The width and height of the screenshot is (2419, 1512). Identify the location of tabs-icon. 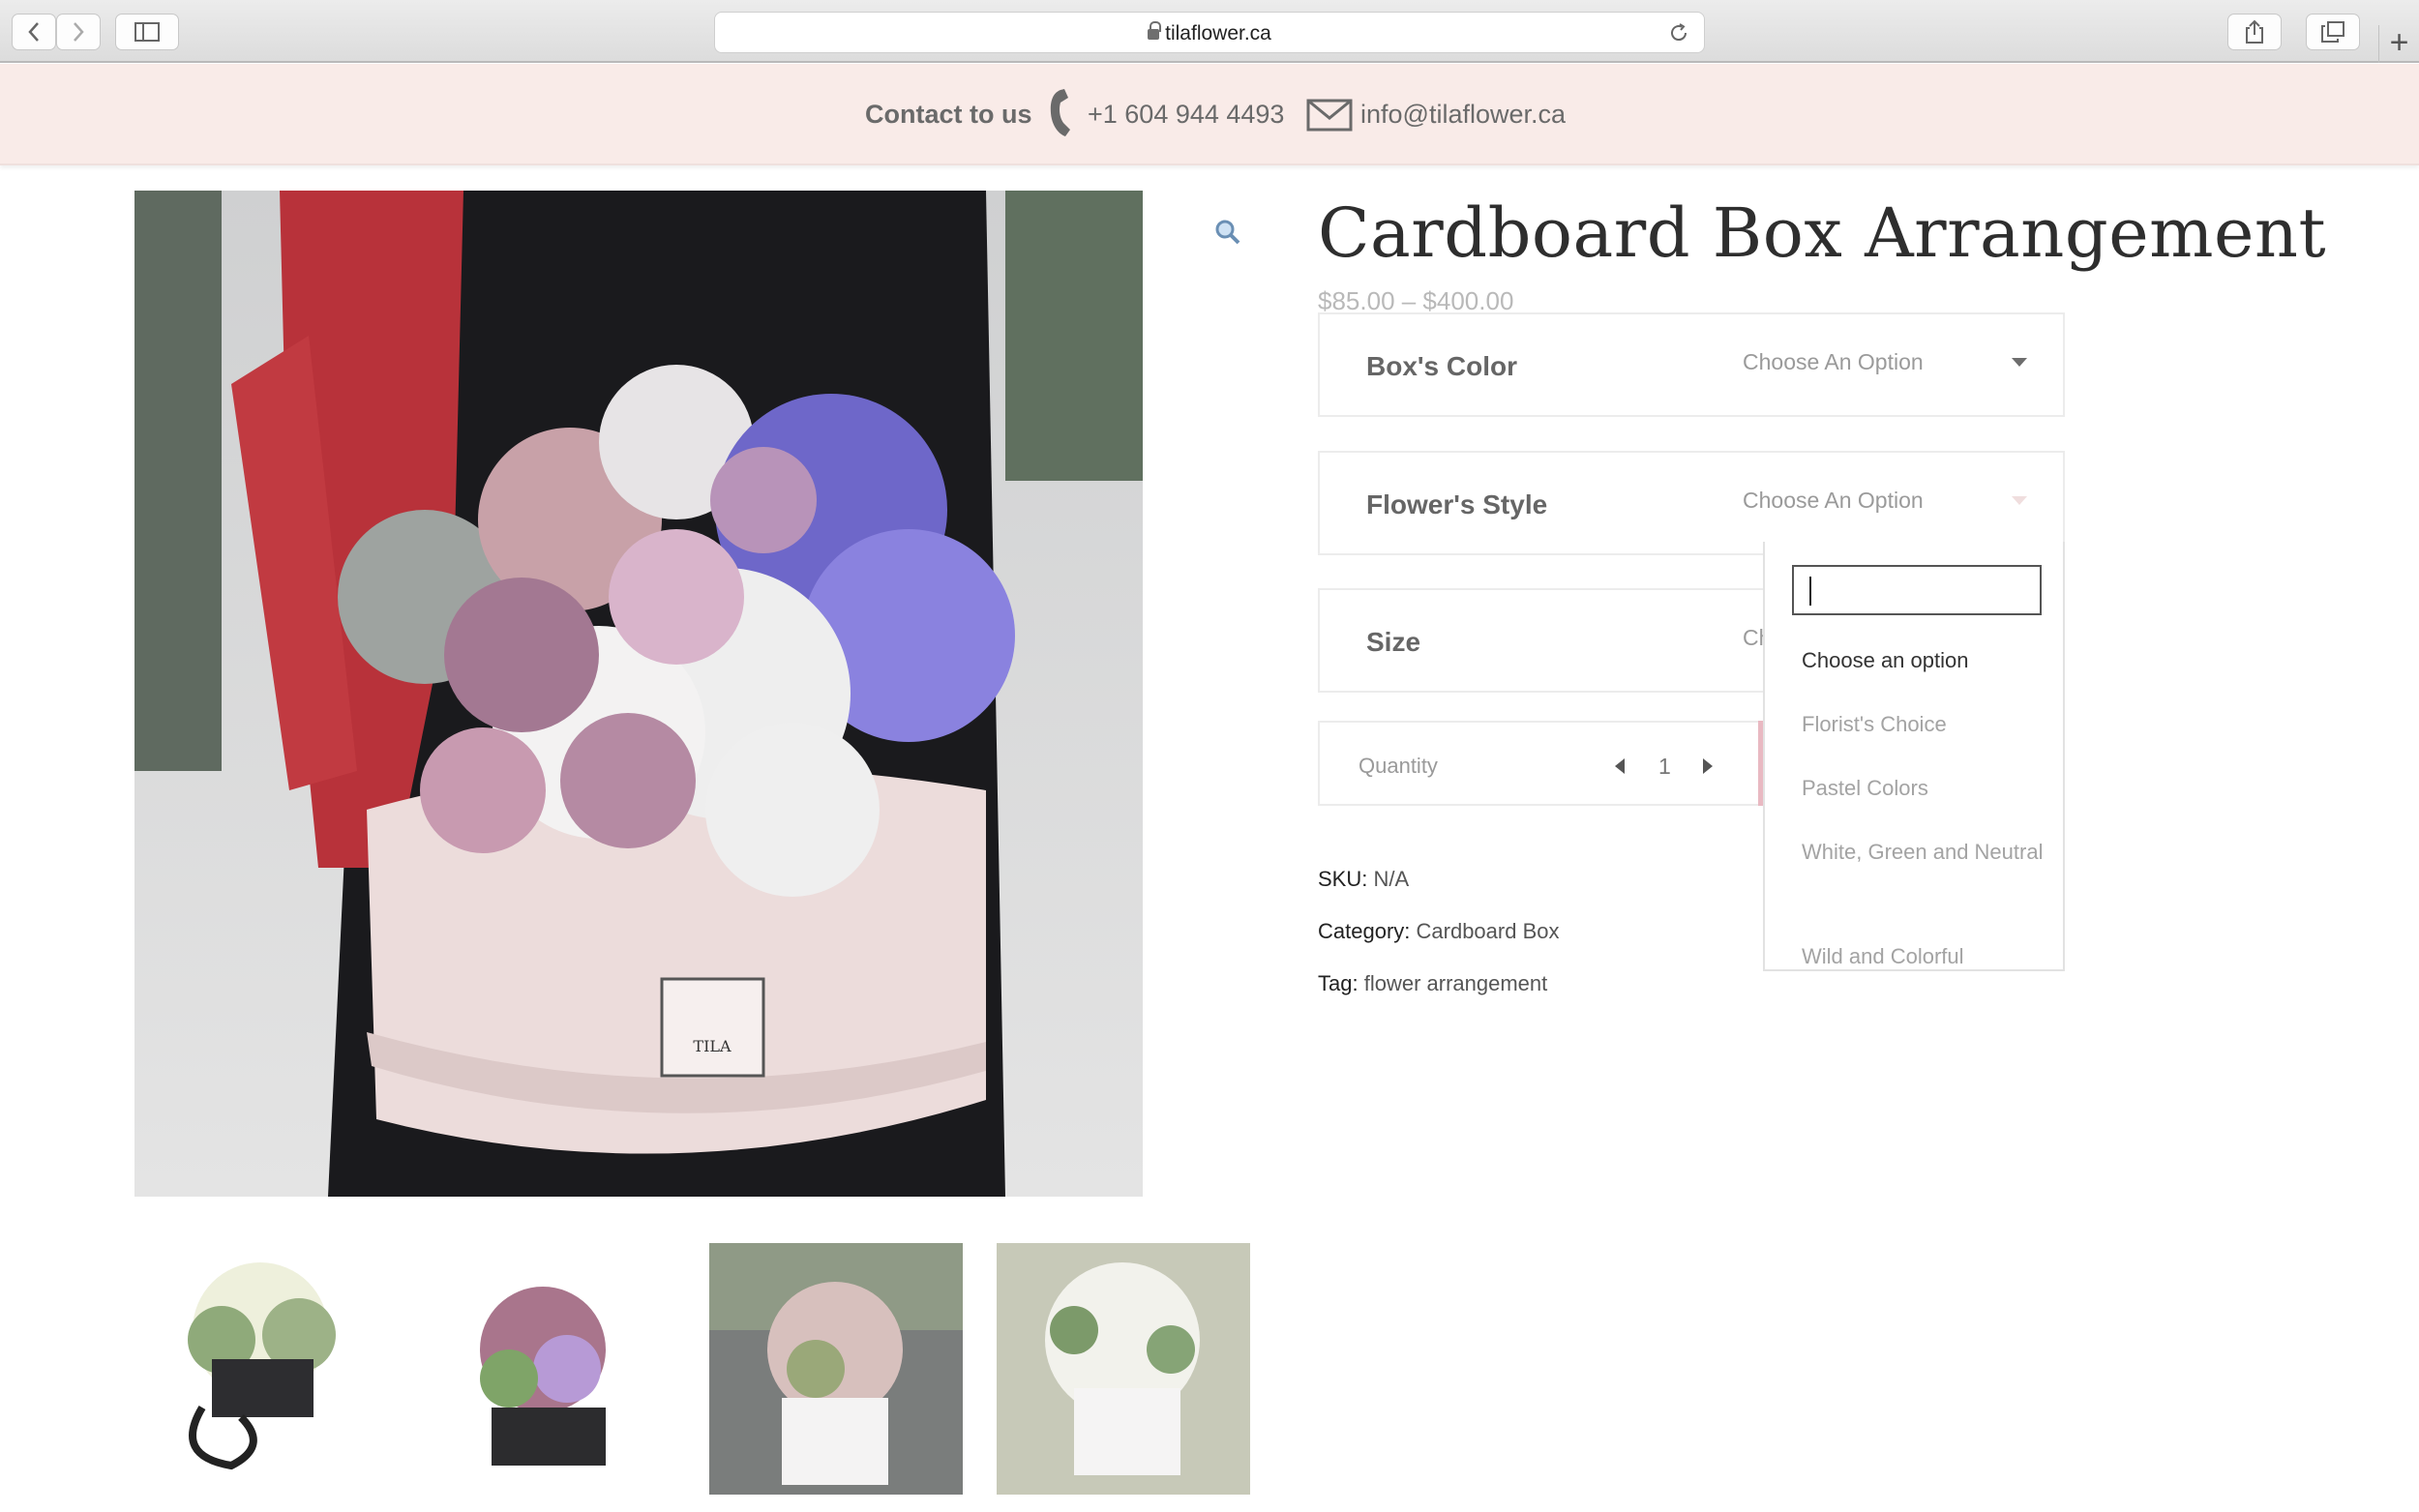
(2333, 32).